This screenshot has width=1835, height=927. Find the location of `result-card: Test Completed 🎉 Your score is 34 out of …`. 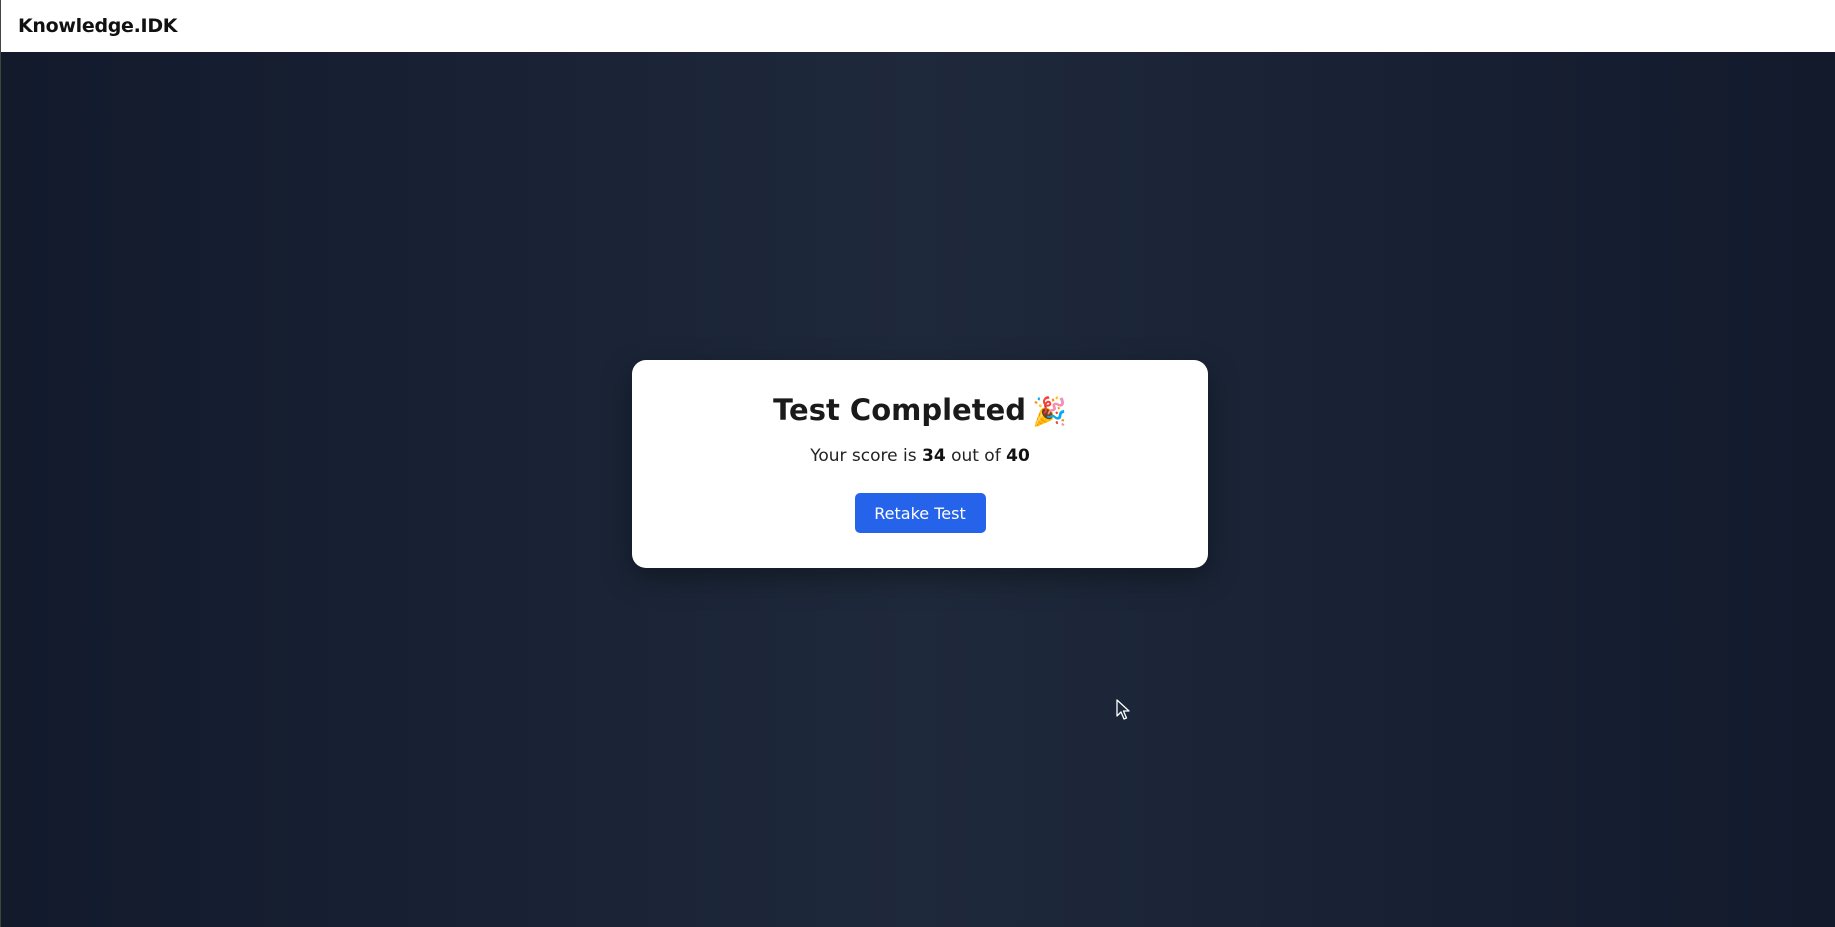

result-card: Test Completed 🎉 Your score is 34 out of … is located at coordinates (920, 464).